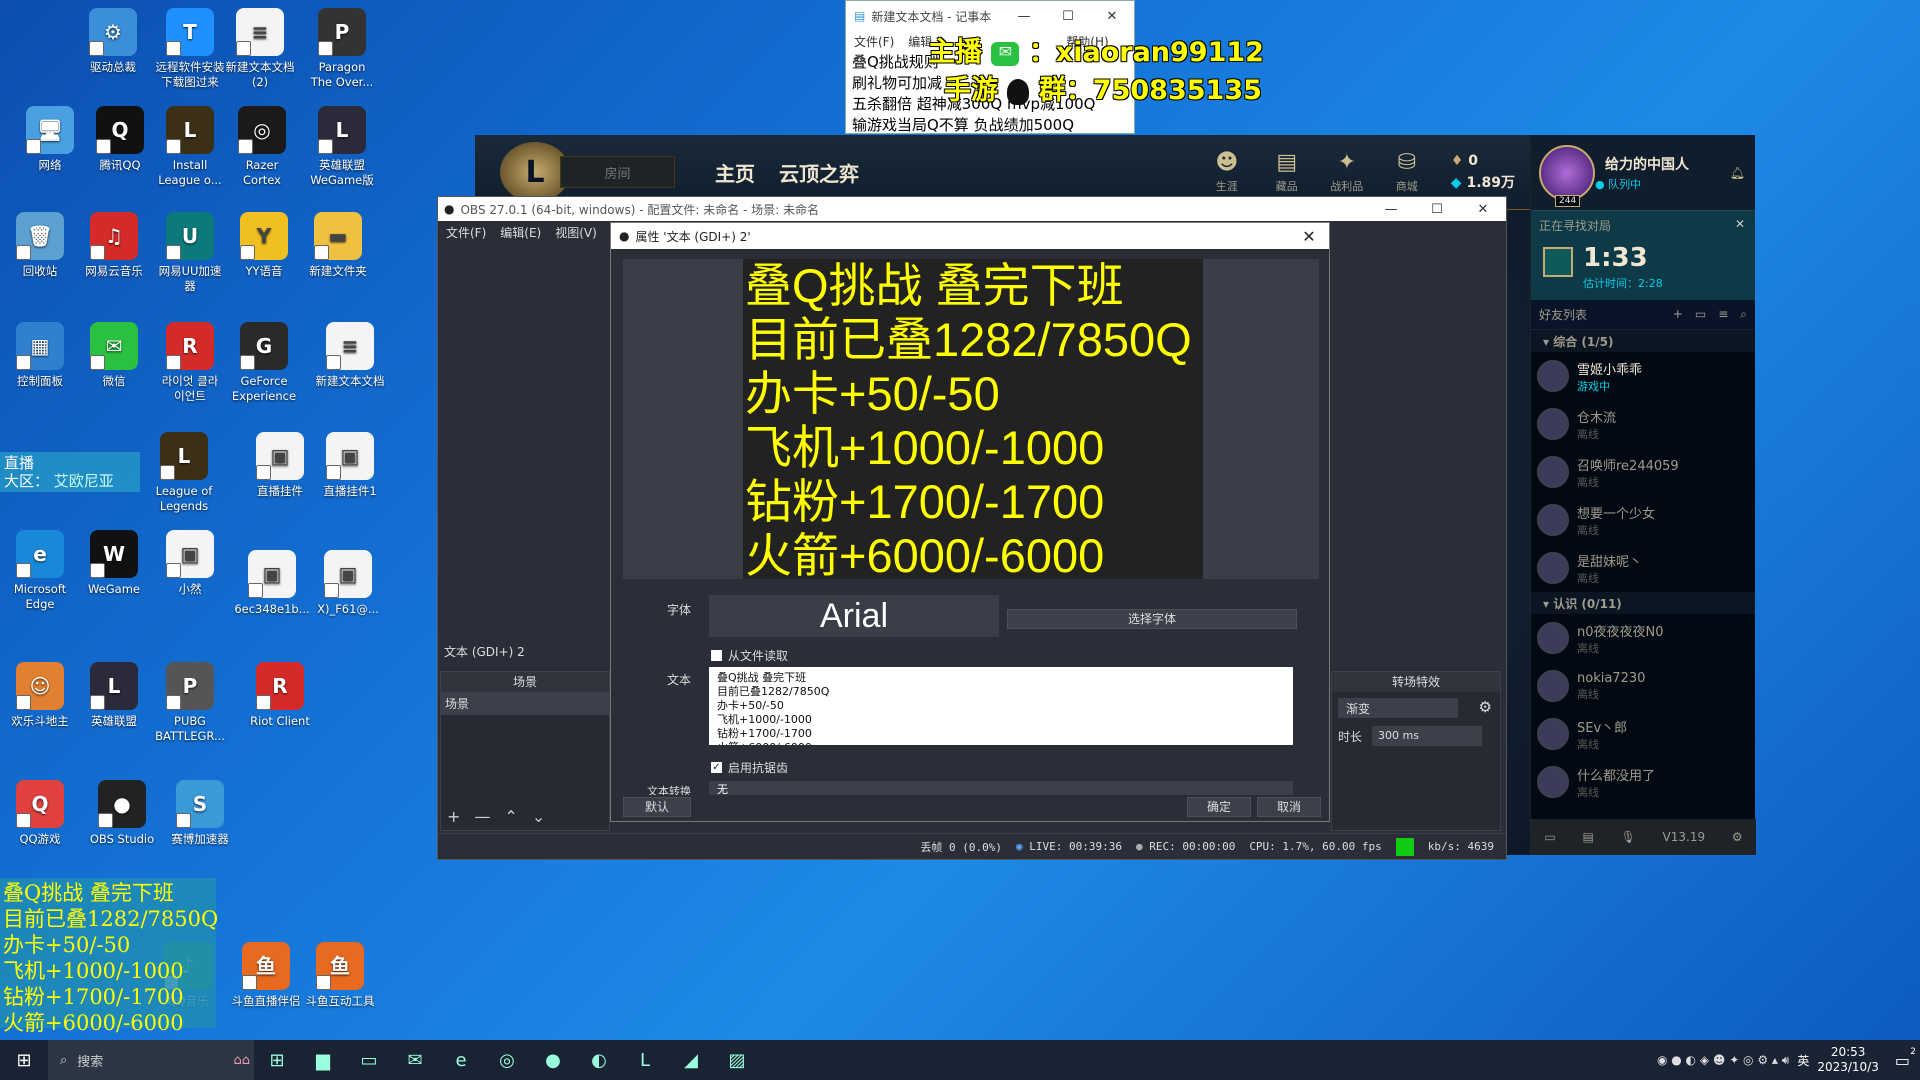 Image resolution: width=1920 pixels, height=1080 pixels. What do you see at coordinates (50, 154) in the screenshot?
I see `desktop-icon: 🖥 网络` at bounding box center [50, 154].